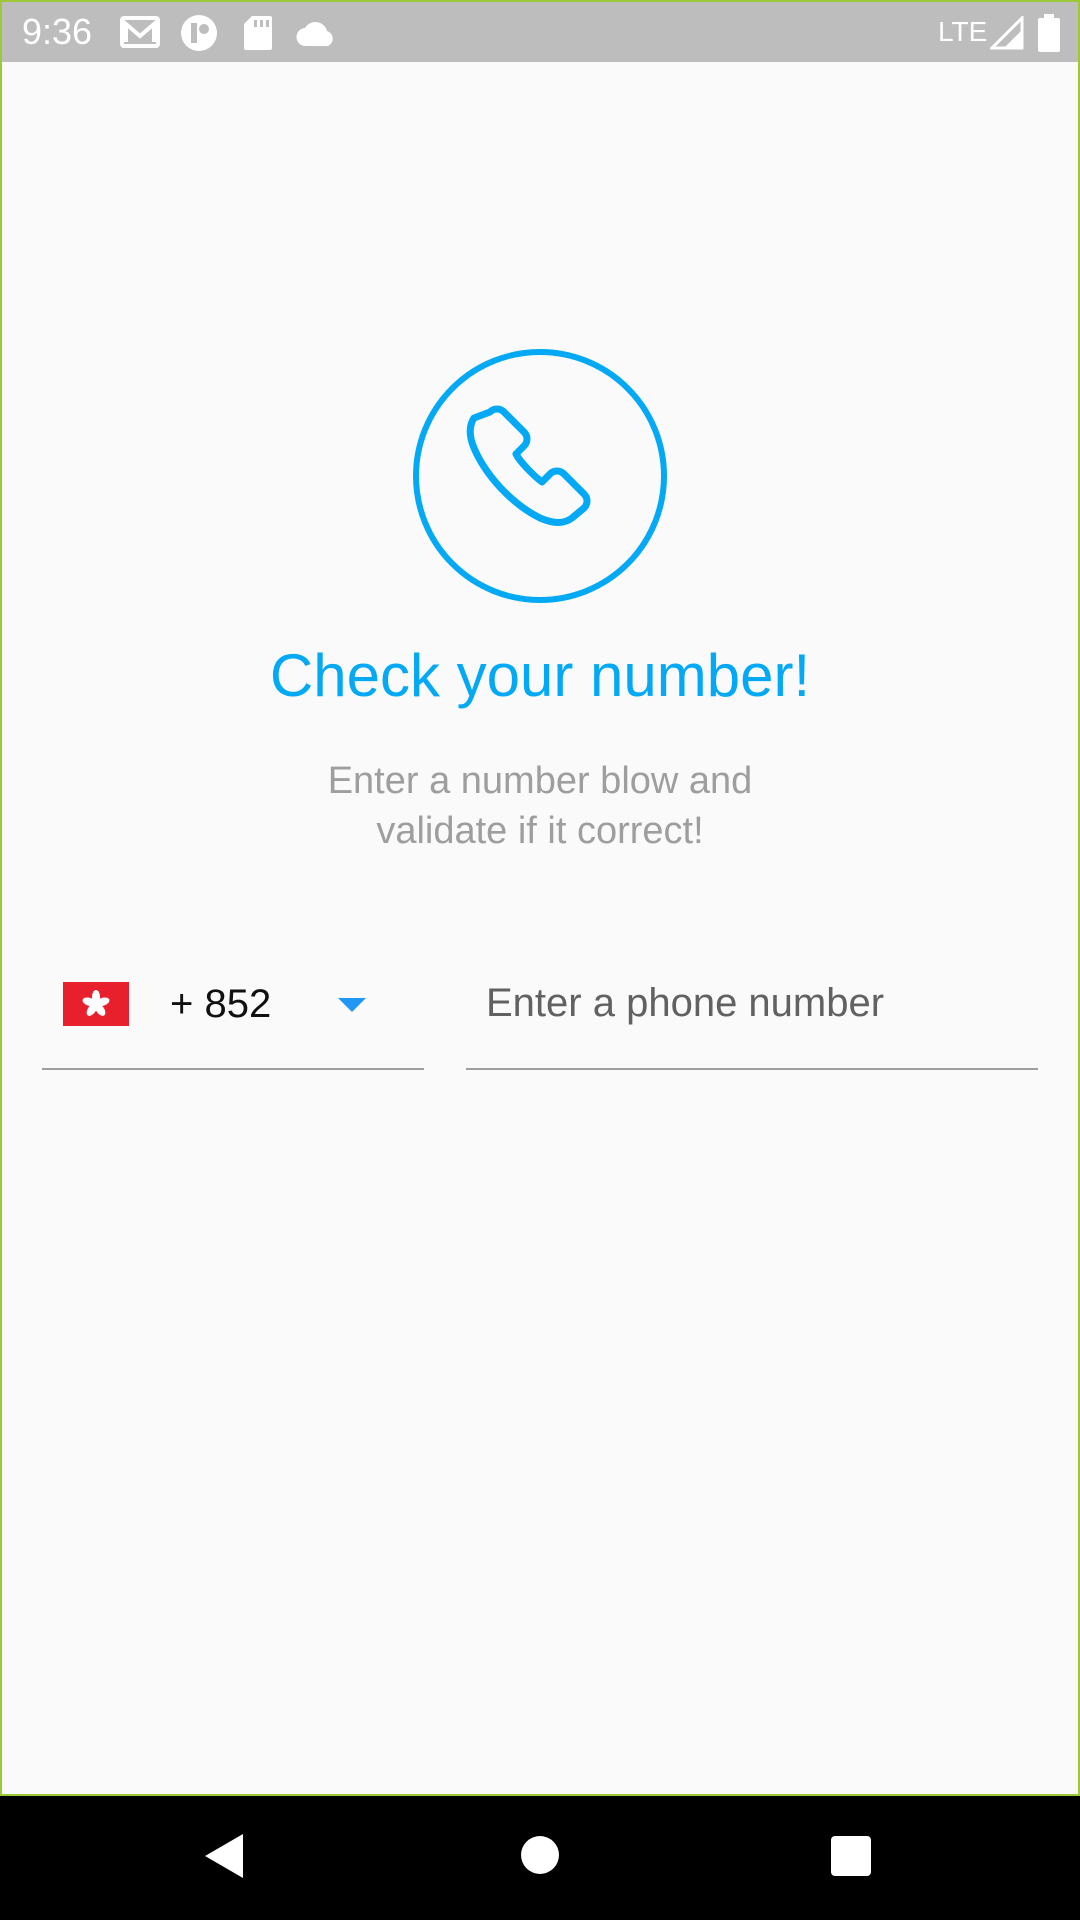 The width and height of the screenshot is (1080, 1920). Describe the element at coordinates (224, 1856) in the screenshot. I see `back-icon` at that location.